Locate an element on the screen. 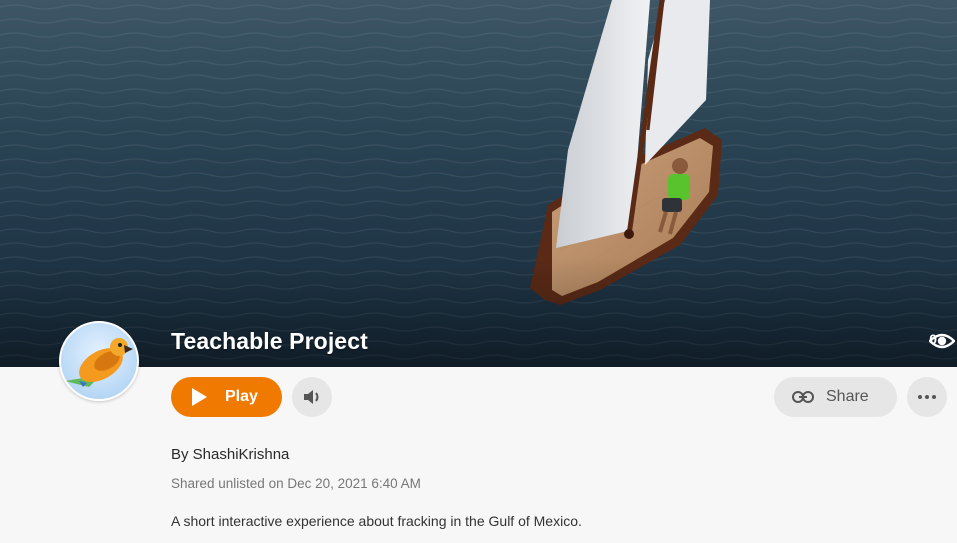 This screenshot has height=543, width=957. share-button: Share is located at coordinates (835, 397).